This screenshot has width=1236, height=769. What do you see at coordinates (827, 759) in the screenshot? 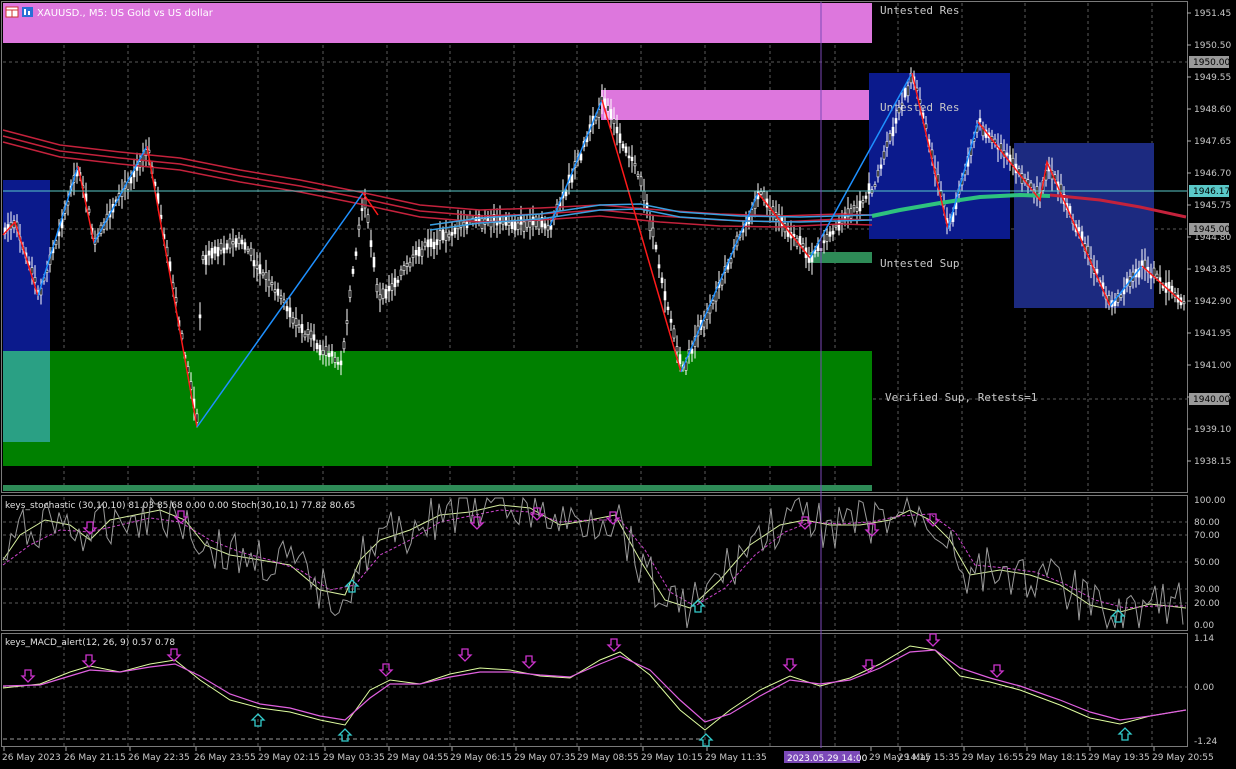
I see `cursor-time-label: 2023.05.29 14:00` at bounding box center [827, 759].